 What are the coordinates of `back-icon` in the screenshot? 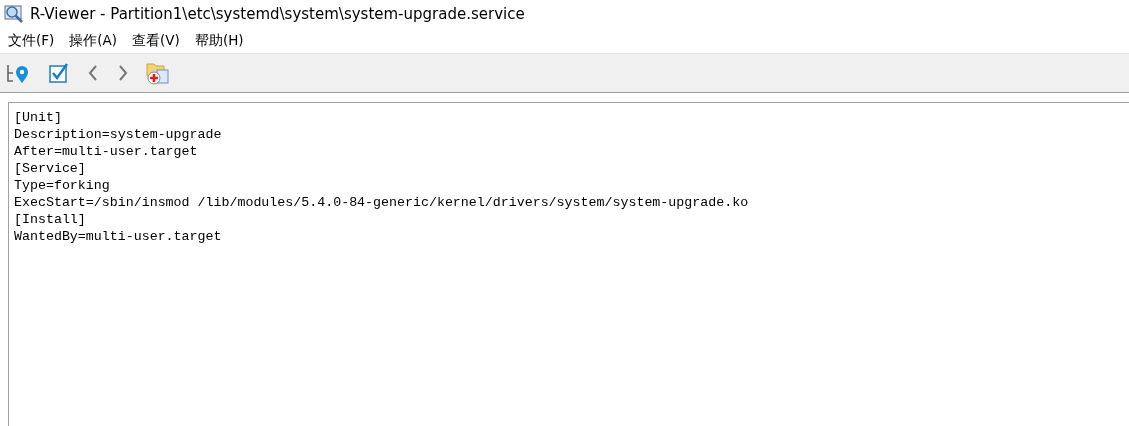 It's located at (93, 73).